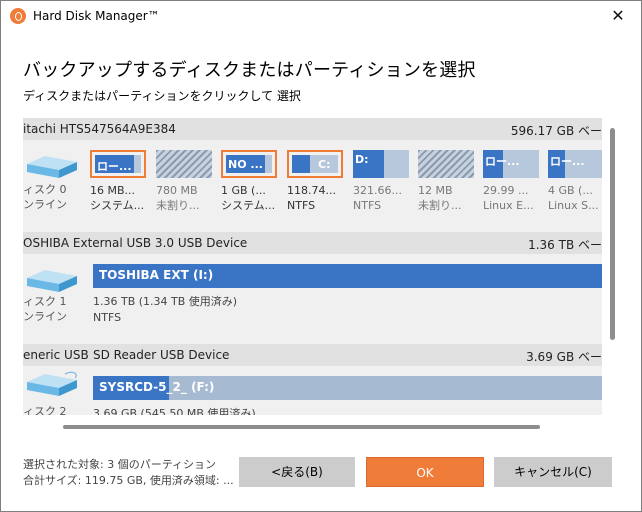 This screenshot has width=642, height=512. What do you see at coordinates (177, 190) in the screenshot?
I see `partition-size: 780 MB` at bounding box center [177, 190].